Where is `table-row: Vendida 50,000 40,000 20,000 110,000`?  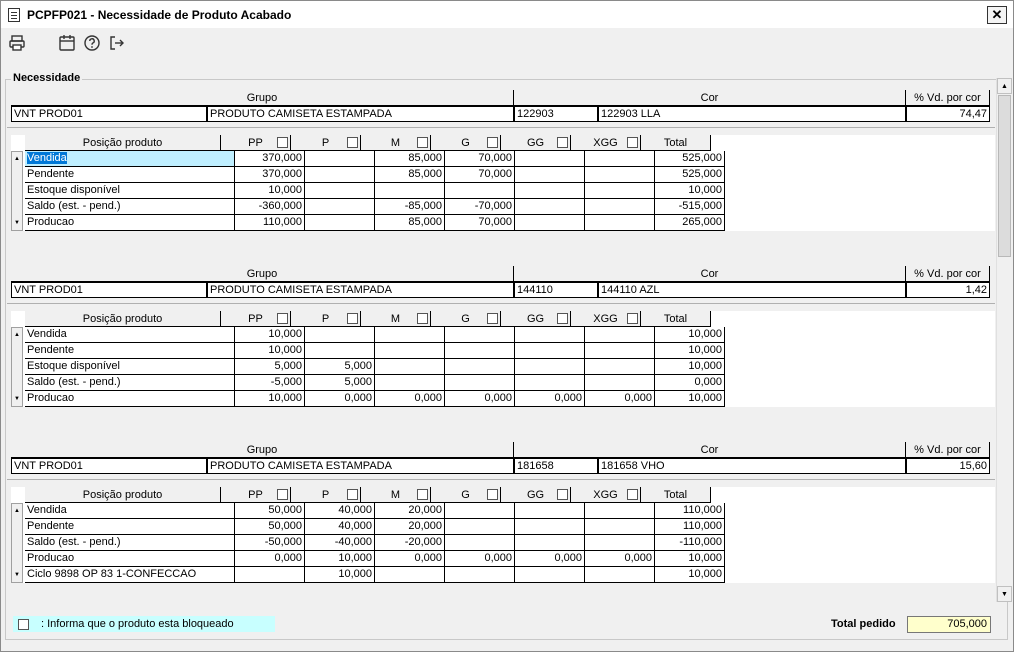 table-row: Vendida 50,000 40,000 20,000 110,000 is located at coordinates (375, 511).